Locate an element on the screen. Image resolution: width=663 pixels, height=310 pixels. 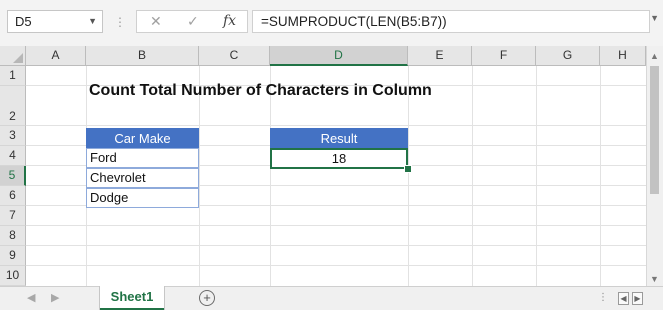
formula-buttons: ✕ ✓ fx is located at coordinates (192, 21).